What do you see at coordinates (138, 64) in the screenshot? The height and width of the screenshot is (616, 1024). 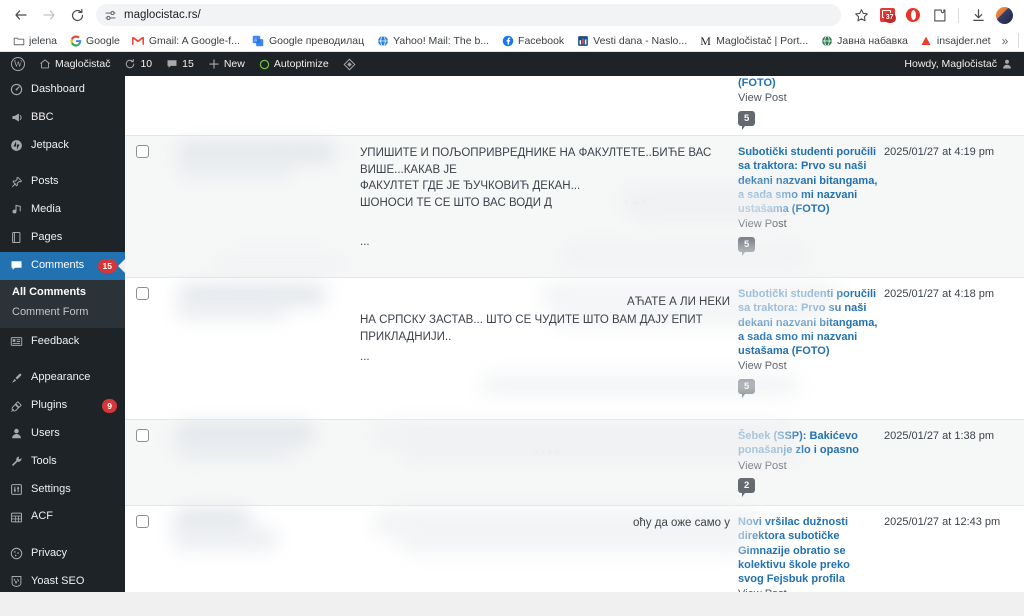 I see `adminbar-updates: 10` at bounding box center [138, 64].